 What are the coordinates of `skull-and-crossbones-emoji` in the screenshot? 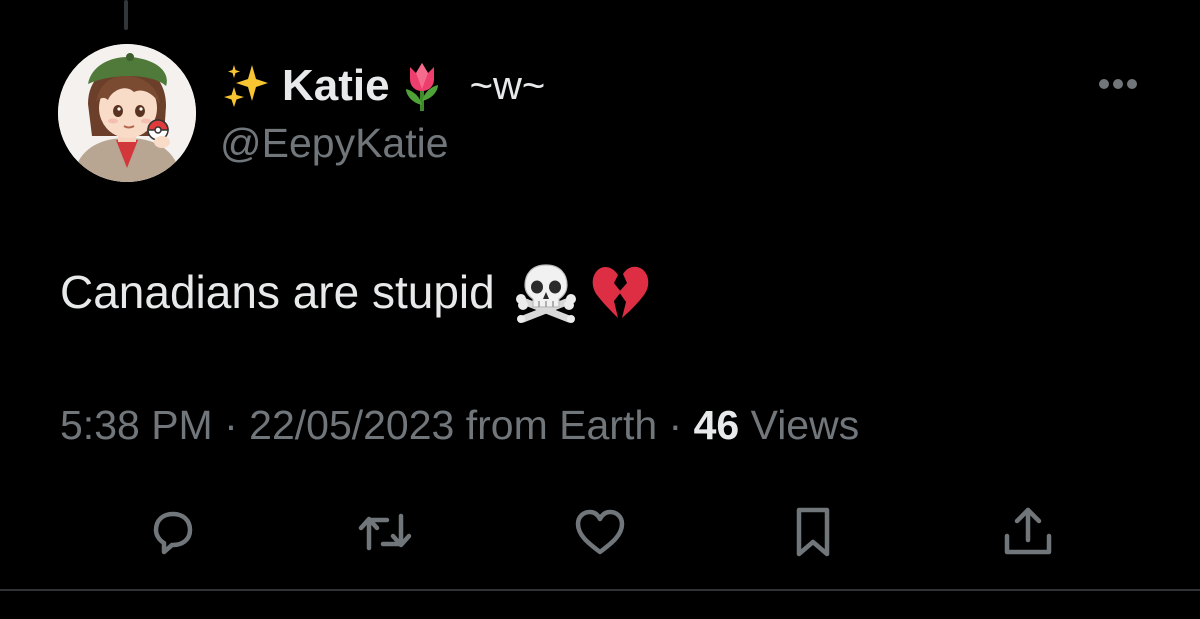 It's located at (546, 292).